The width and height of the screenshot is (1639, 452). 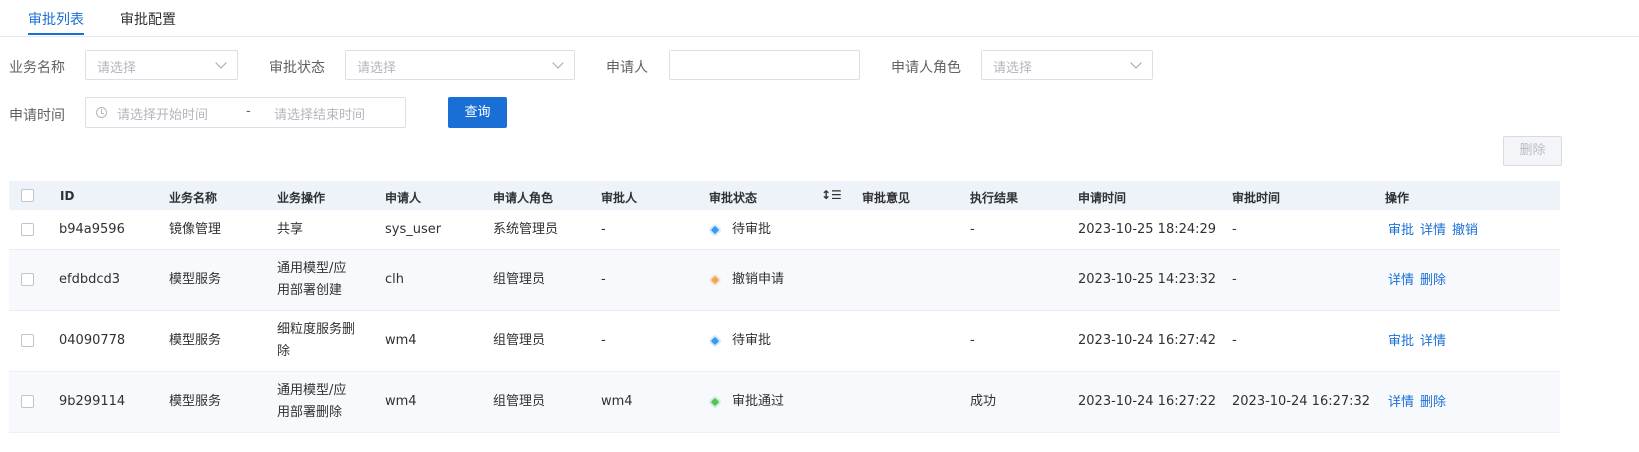 What do you see at coordinates (619, 198) in the screenshot?
I see `col-approver: 审批人` at bounding box center [619, 198].